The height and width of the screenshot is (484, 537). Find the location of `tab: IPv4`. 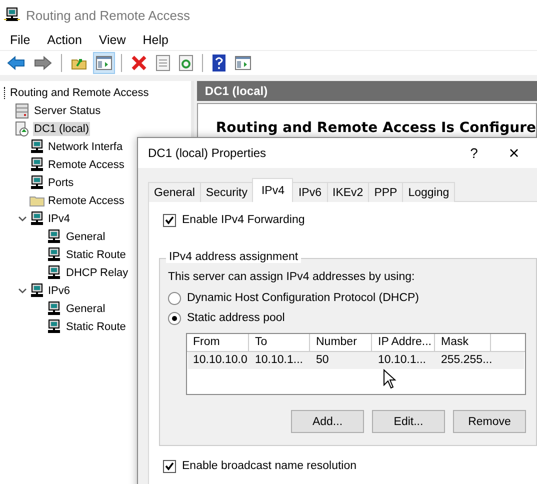

tab: IPv4 is located at coordinates (273, 190).